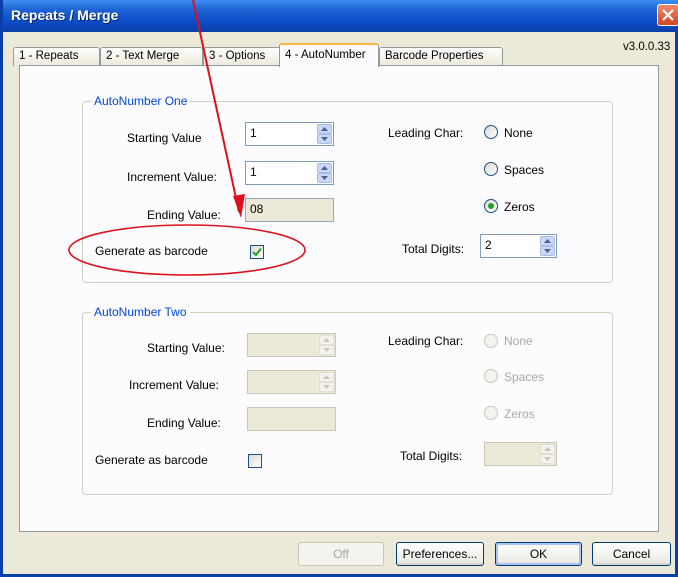  I want to click on increment-value-label: Increment Value:, so click(172, 177).